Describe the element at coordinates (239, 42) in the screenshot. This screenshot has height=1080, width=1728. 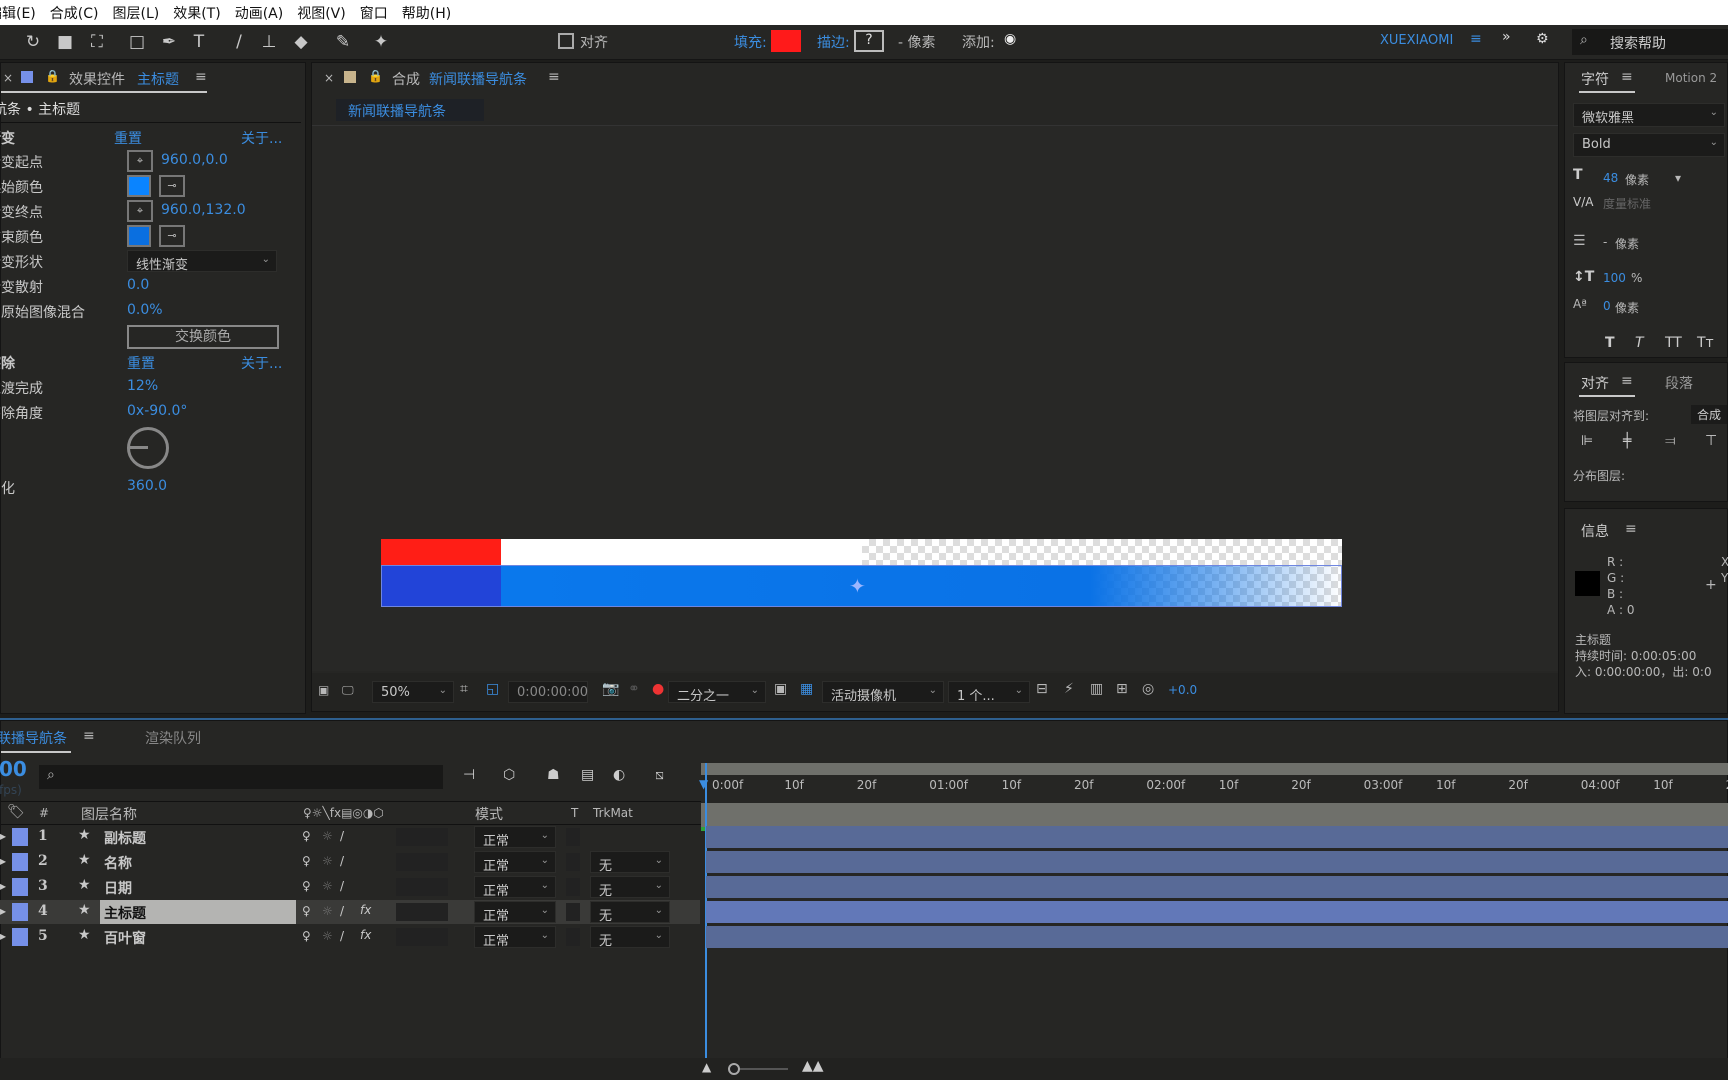
I see `brush-tool-icon: /` at that location.